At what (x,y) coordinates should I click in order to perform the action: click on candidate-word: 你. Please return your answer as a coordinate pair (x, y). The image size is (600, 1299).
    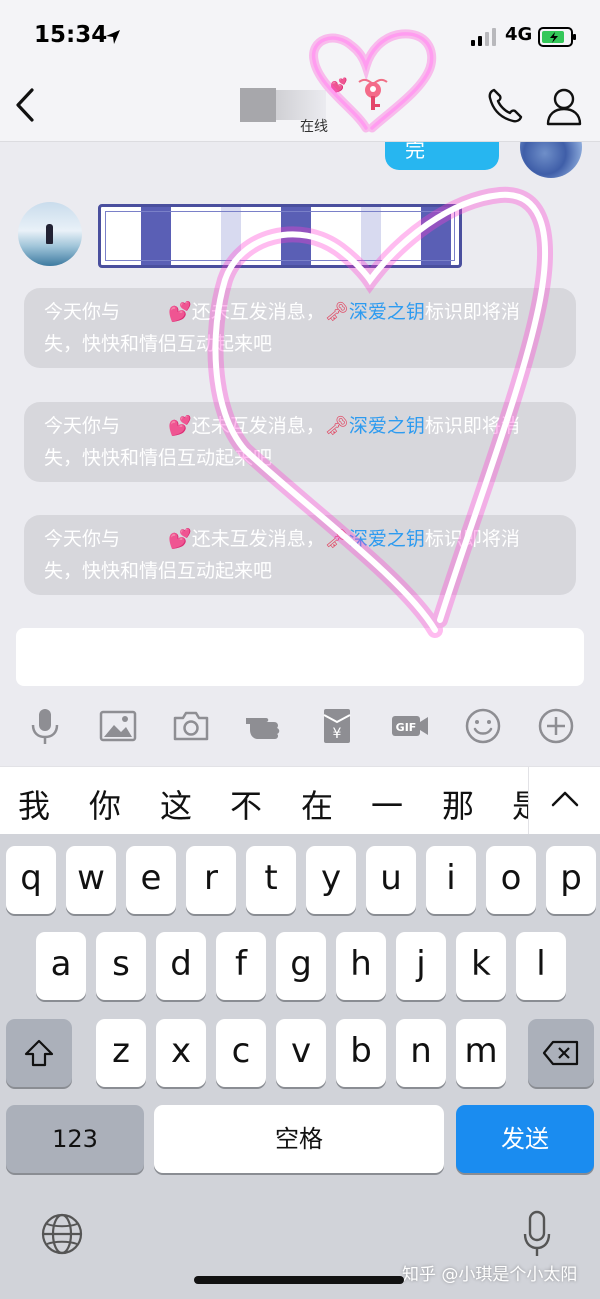
    Looking at the image, I should click on (105, 804).